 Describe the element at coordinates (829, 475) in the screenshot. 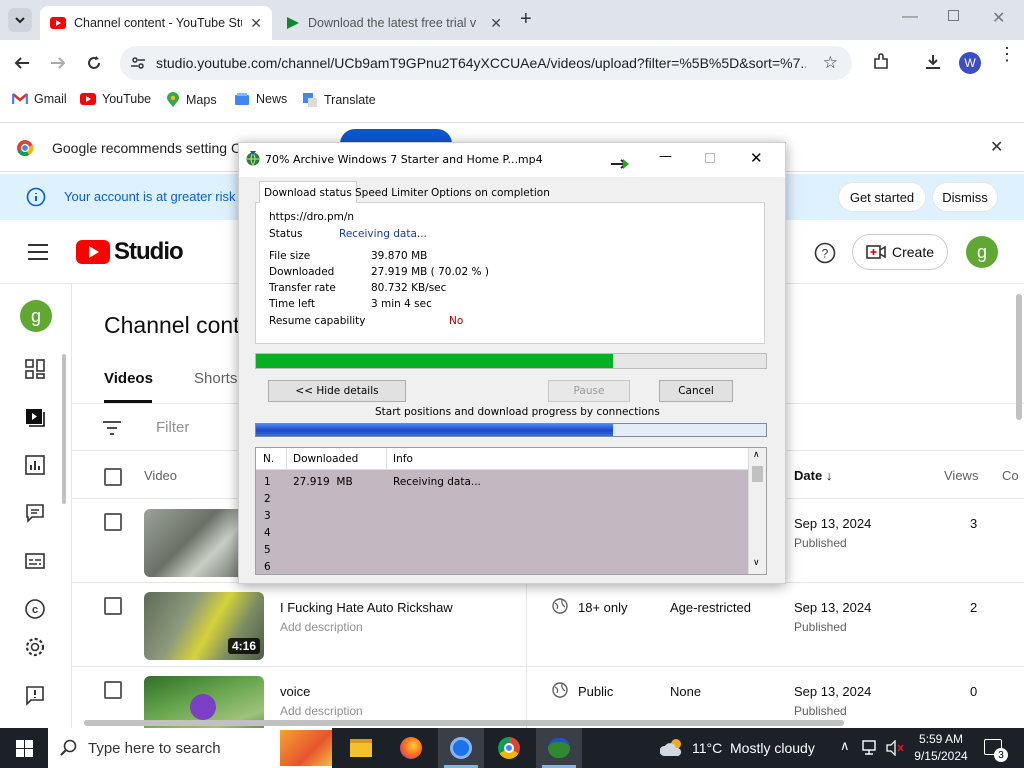

I see `sort-arrow-down-icon: ↓` at that location.